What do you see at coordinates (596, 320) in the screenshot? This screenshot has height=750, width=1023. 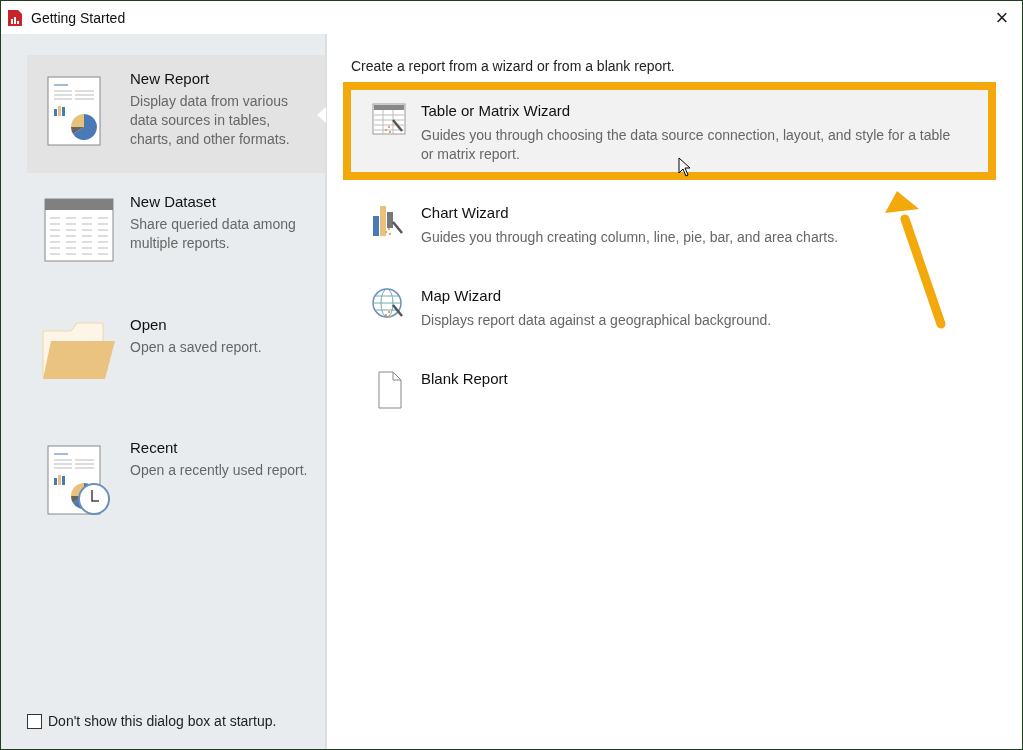 I see `option-description: Displays report data against a geographical background.` at bounding box center [596, 320].